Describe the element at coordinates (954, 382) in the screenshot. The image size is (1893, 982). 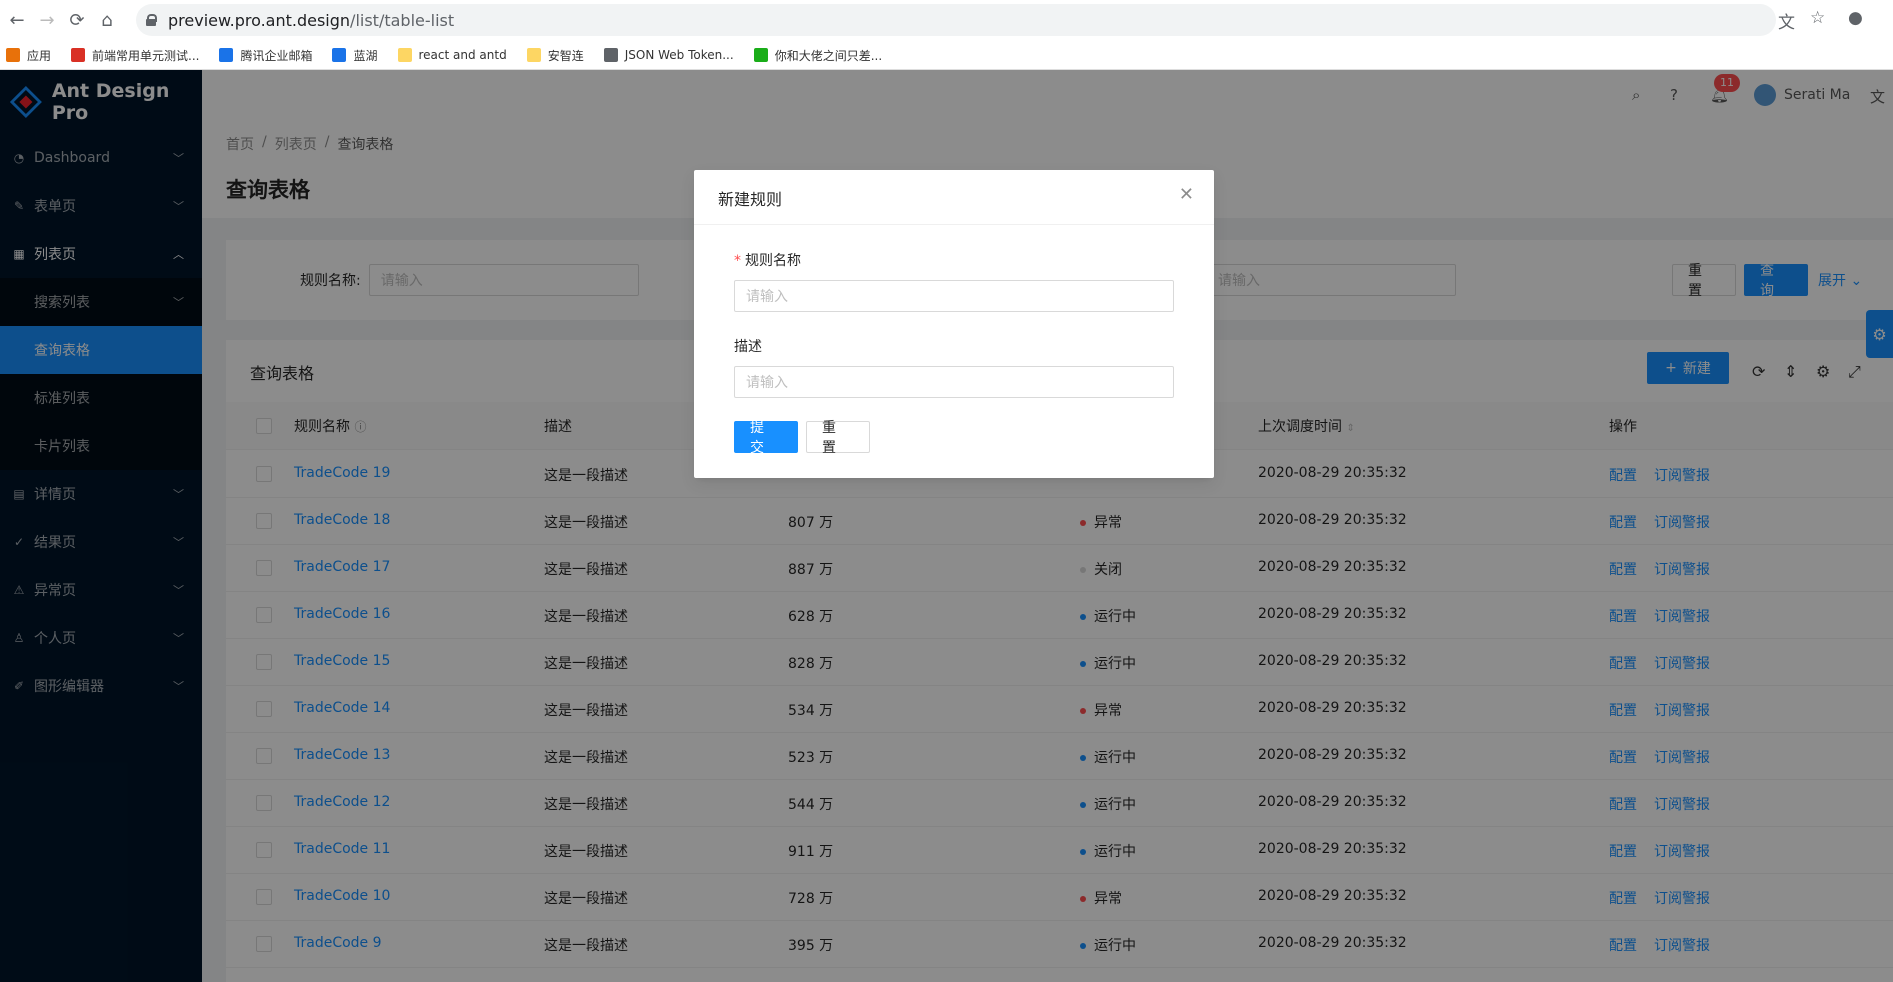
I see `description-input: 请输入` at that location.